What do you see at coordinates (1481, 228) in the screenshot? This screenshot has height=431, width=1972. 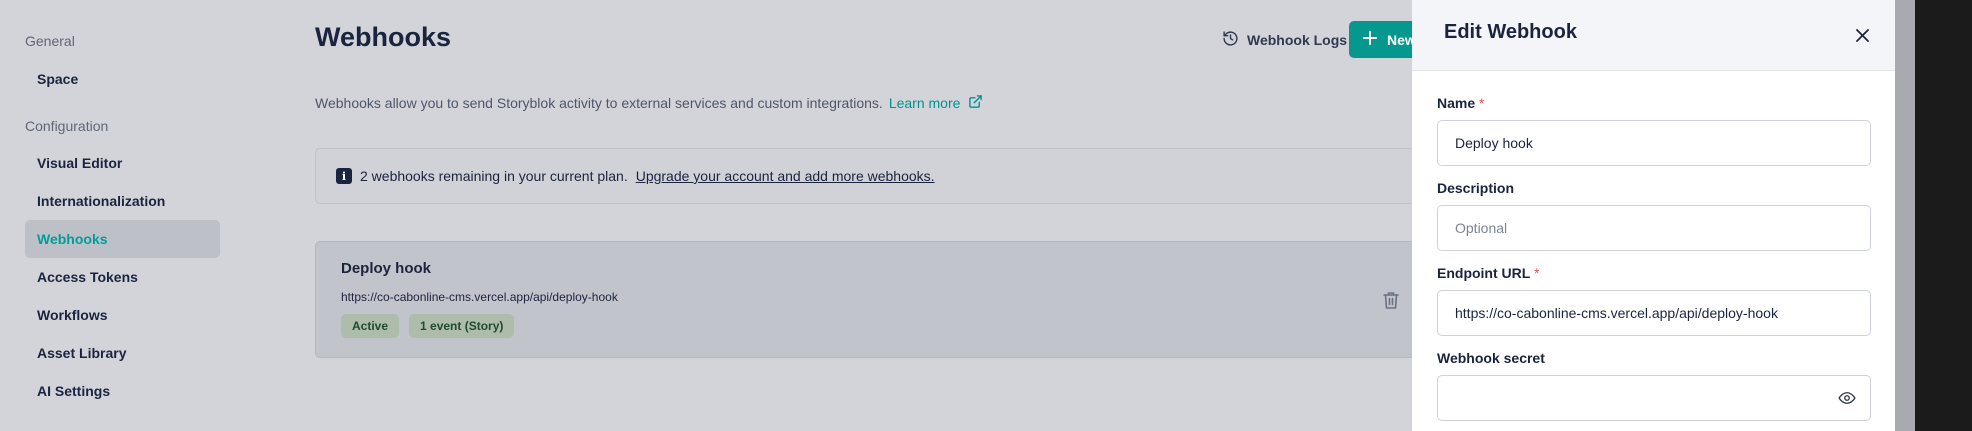 I see `description-placeholder: Optional` at bounding box center [1481, 228].